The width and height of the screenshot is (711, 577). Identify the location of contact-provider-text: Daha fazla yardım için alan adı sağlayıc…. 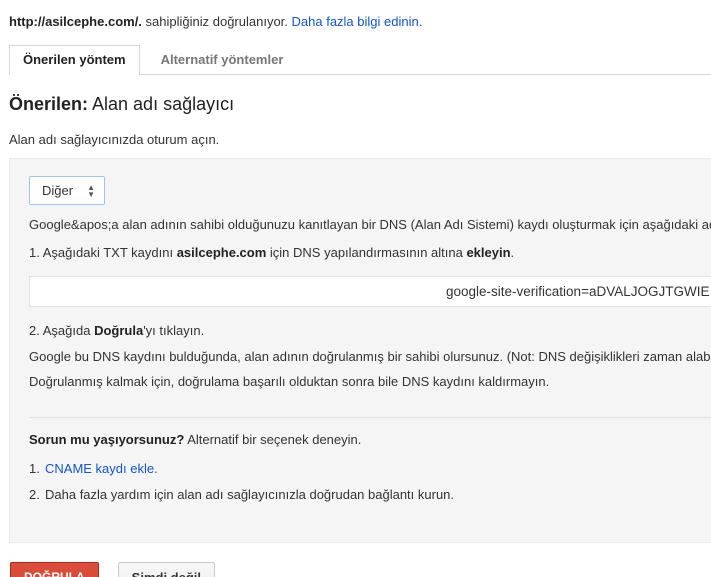
(250, 494).